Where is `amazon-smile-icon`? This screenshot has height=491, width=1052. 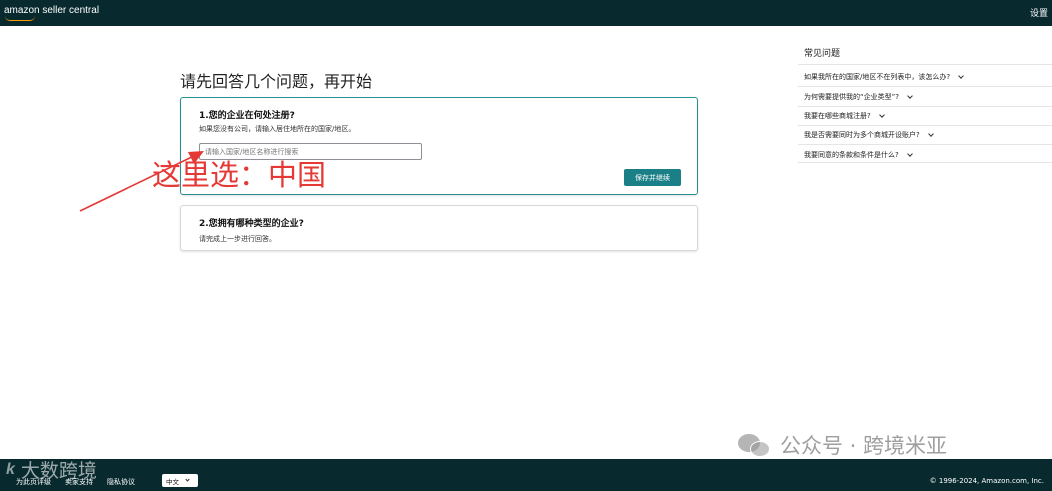
amazon-smile-icon is located at coordinates (20, 18).